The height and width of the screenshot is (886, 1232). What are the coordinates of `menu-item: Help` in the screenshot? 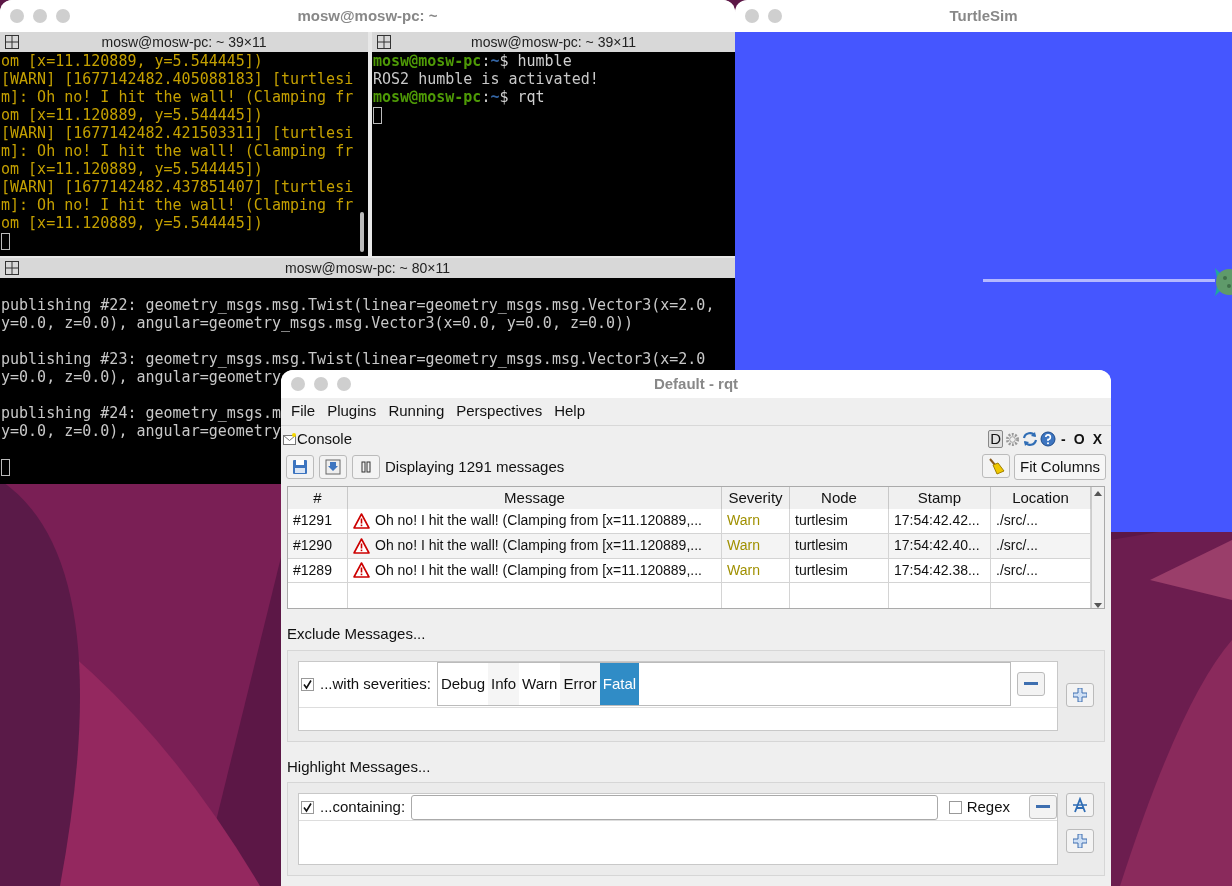 It's located at (569, 411).